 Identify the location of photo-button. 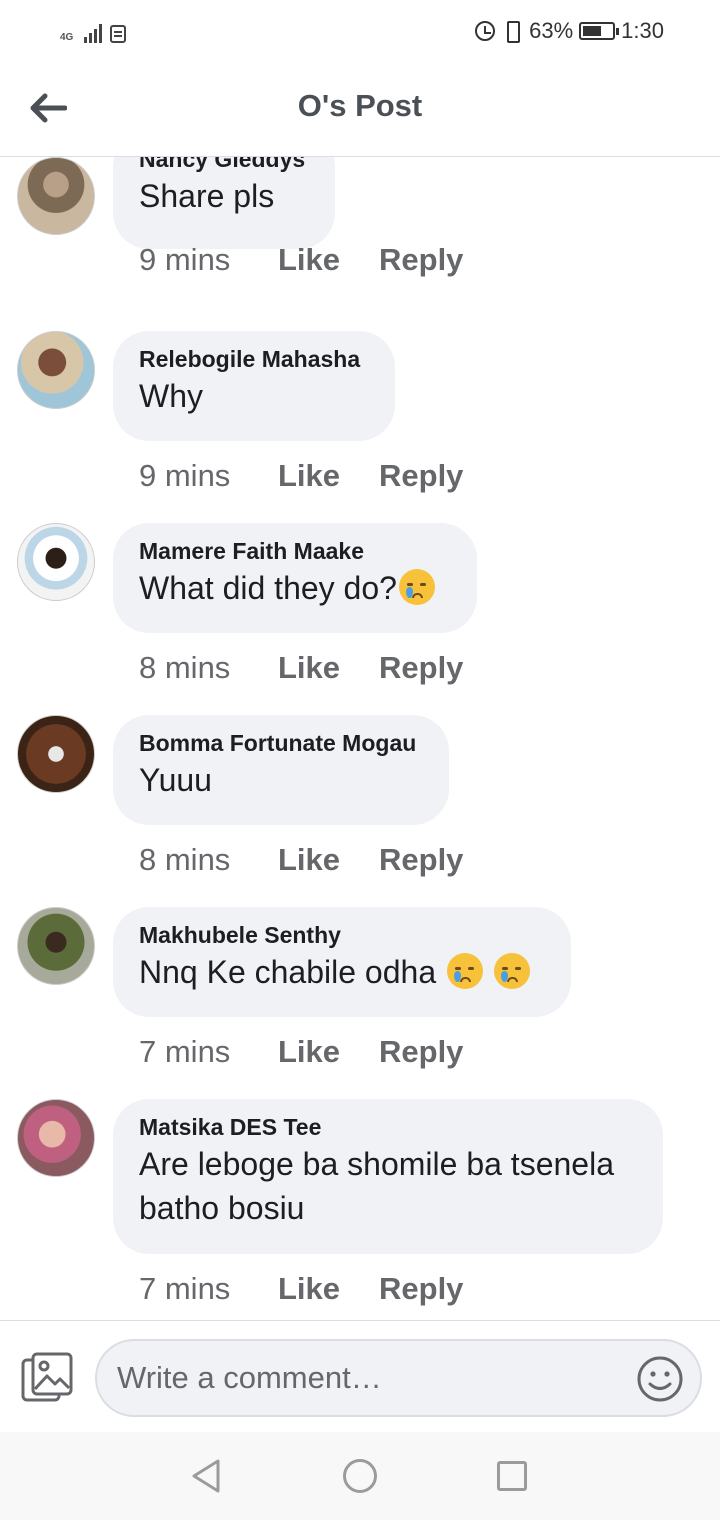
(47, 1378).